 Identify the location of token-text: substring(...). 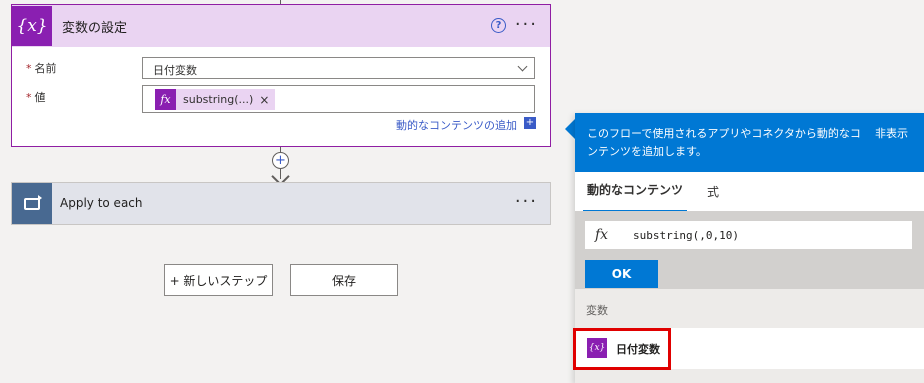
(218, 99).